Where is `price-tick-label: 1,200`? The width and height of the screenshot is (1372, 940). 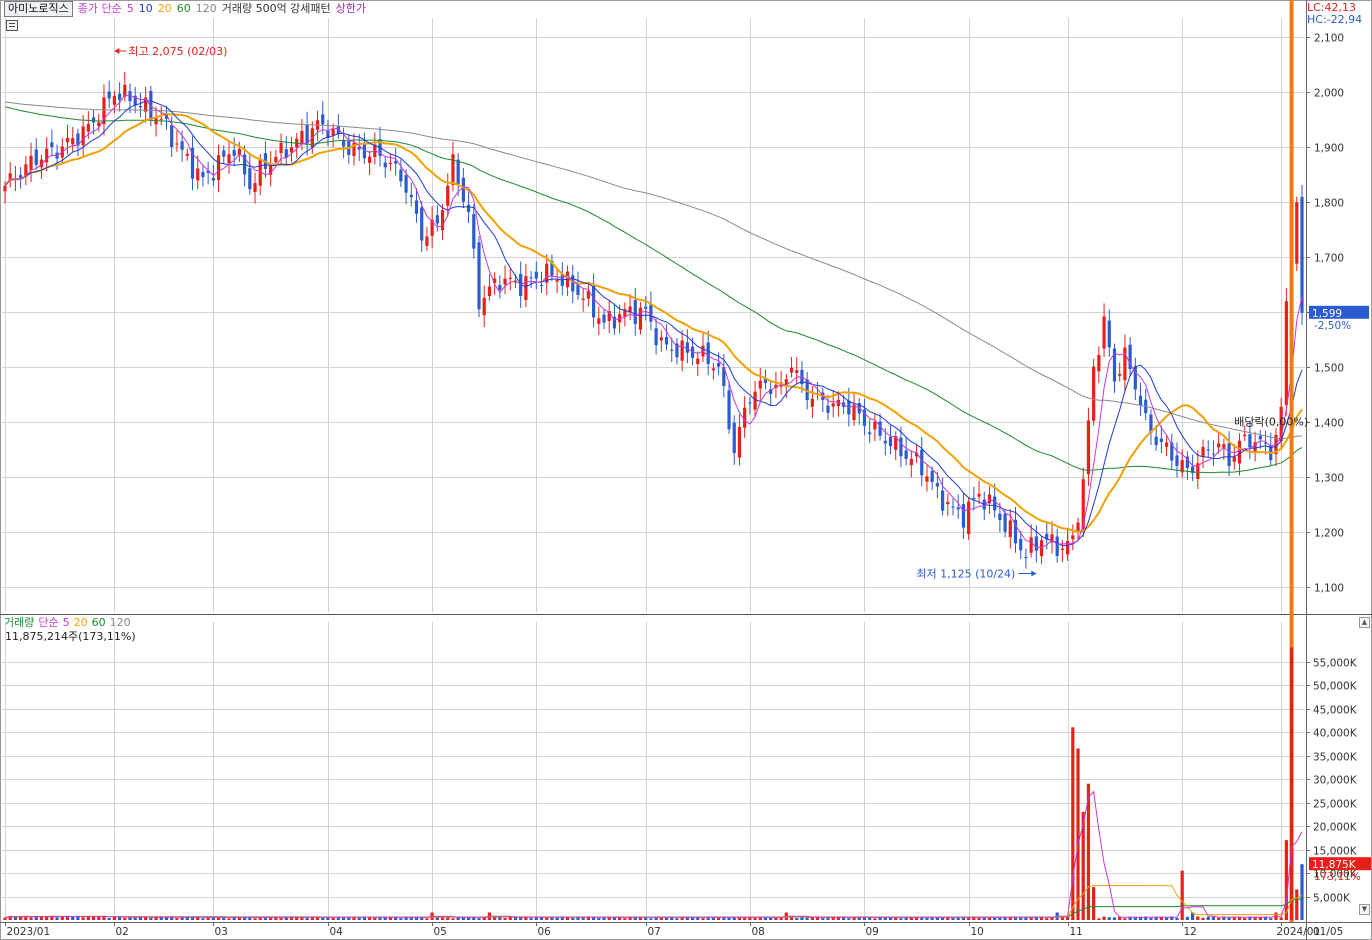 price-tick-label: 1,200 is located at coordinates (1329, 534).